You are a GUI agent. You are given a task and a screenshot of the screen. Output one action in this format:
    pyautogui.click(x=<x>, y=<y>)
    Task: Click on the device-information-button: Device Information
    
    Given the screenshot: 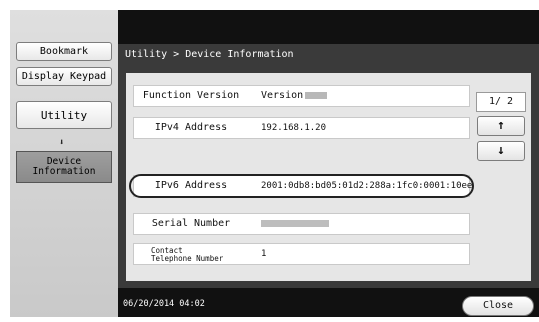 What is the action you would take?
    pyautogui.click(x=64, y=167)
    